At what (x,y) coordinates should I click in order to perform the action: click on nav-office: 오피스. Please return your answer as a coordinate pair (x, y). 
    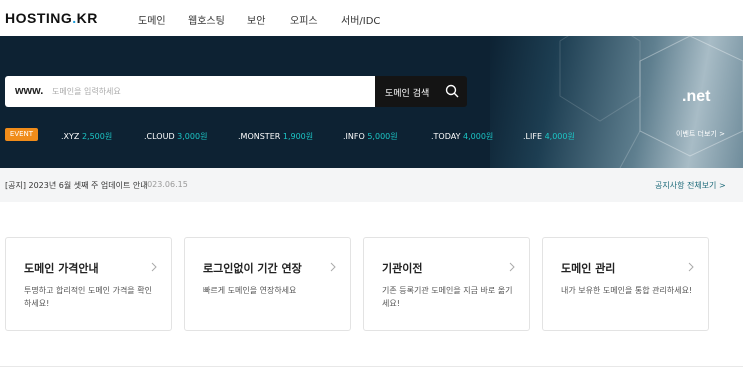
    Looking at the image, I should click on (304, 19).